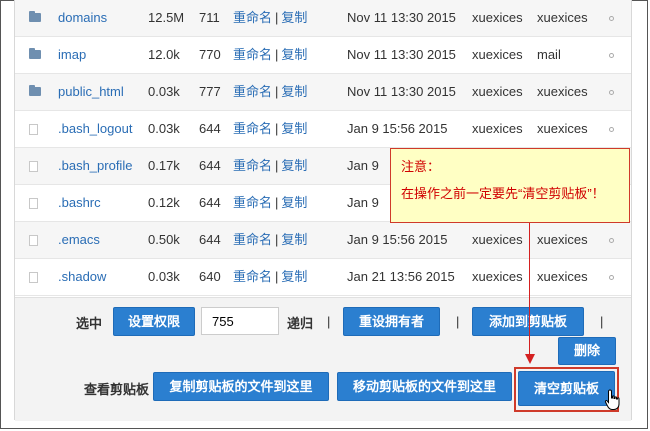 Image resolution: width=650 pixels, height=431 pixels. What do you see at coordinates (530, 359) in the screenshot?
I see `arrow-head-icon` at bounding box center [530, 359].